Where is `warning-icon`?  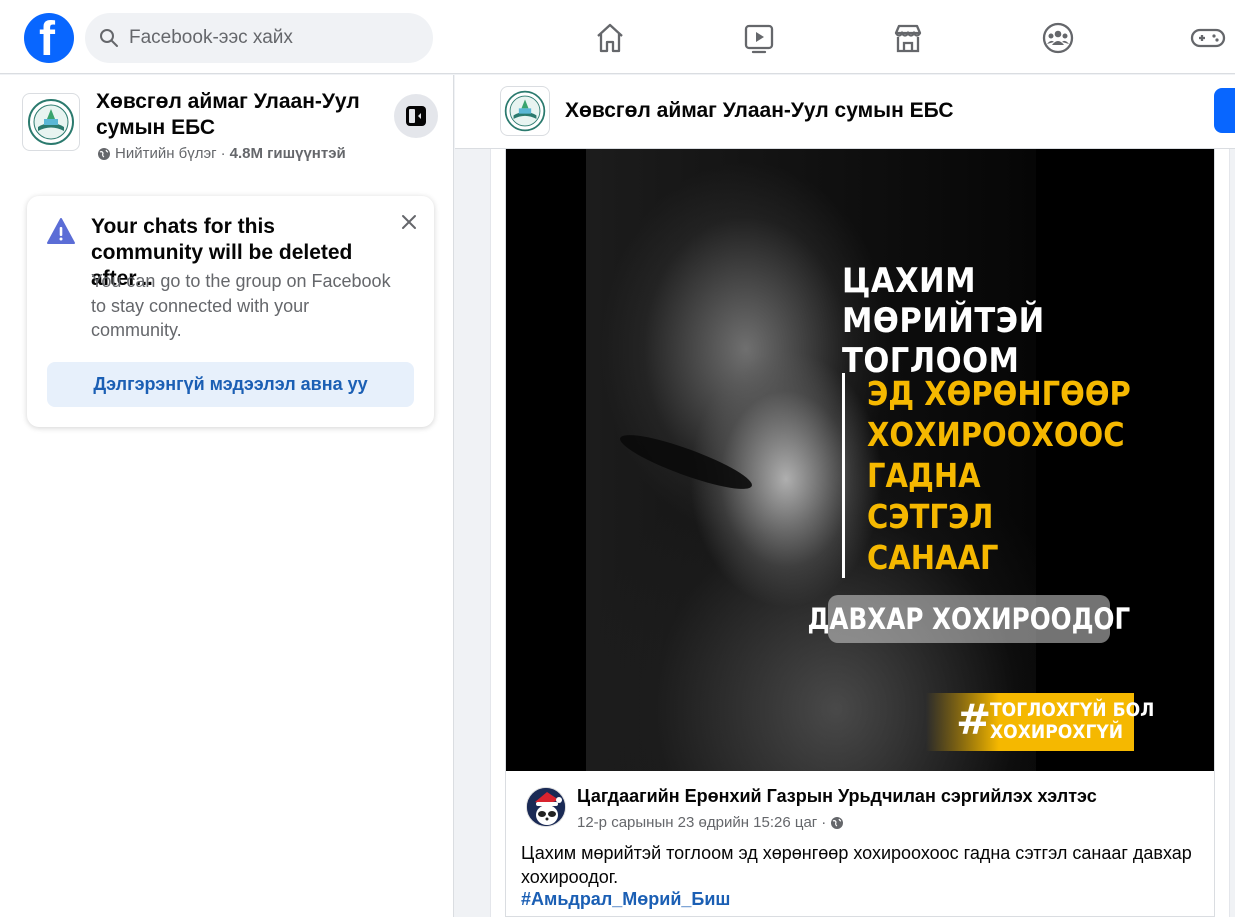
warning-icon is located at coordinates (61, 231).